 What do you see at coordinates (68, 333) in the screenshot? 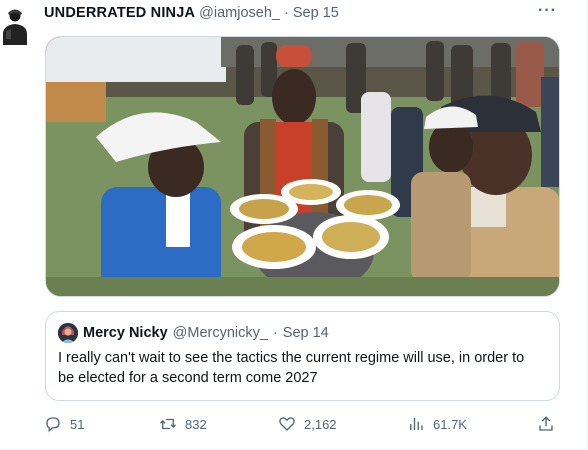
I see `quoted-author-avatar` at bounding box center [68, 333].